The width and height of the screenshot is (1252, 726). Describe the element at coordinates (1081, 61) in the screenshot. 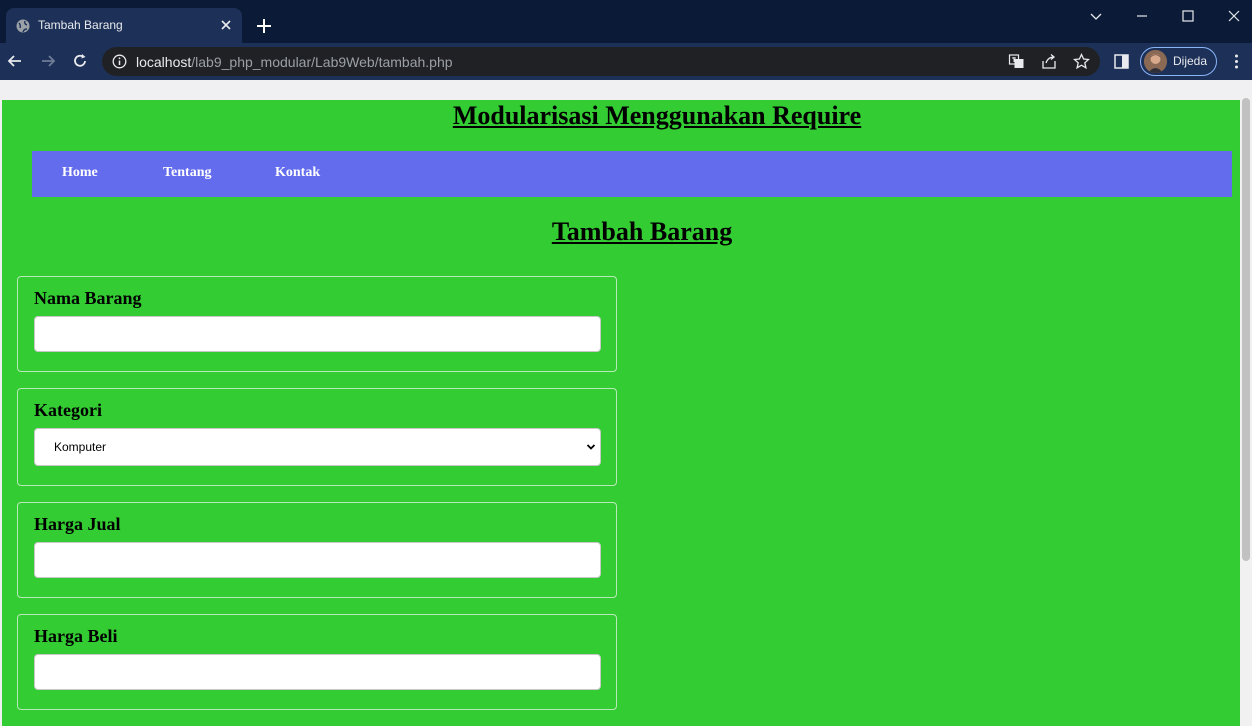

I see `star-icon` at that location.